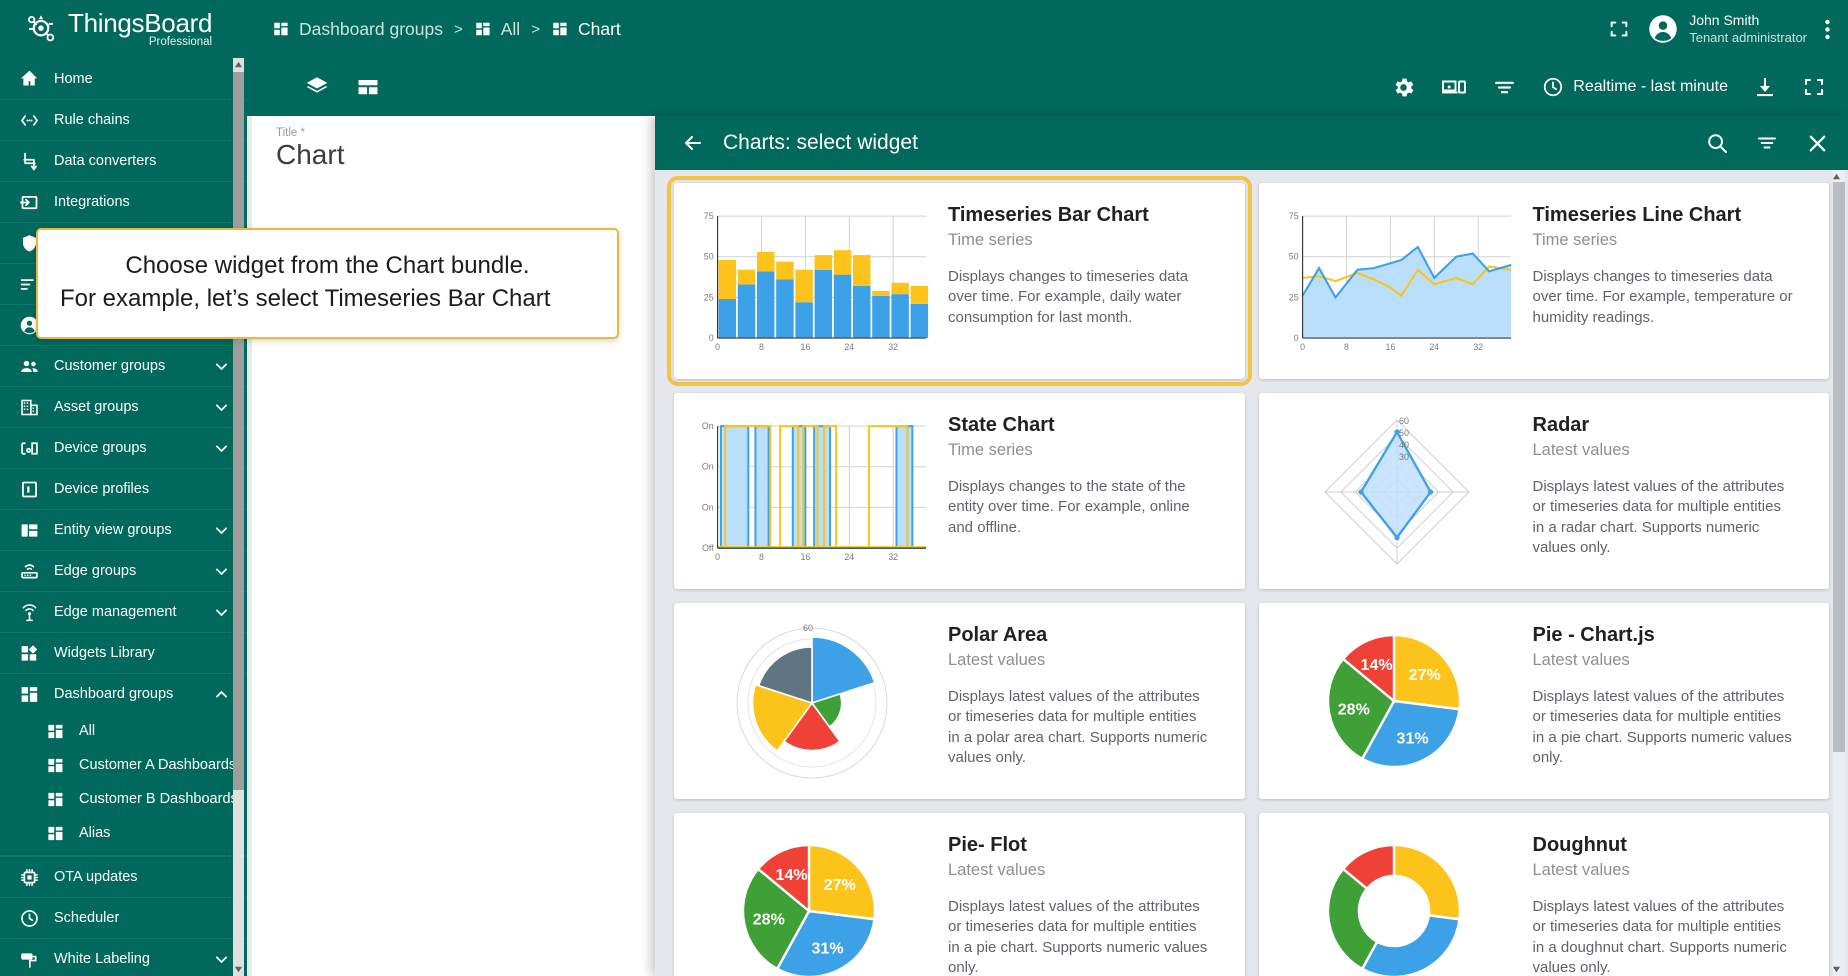 The width and height of the screenshot is (1848, 976). What do you see at coordinates (1839, 467) in the screenshot?
I see `widget-panel-scrollbar-thumb` at bounding box center [1839, 467].